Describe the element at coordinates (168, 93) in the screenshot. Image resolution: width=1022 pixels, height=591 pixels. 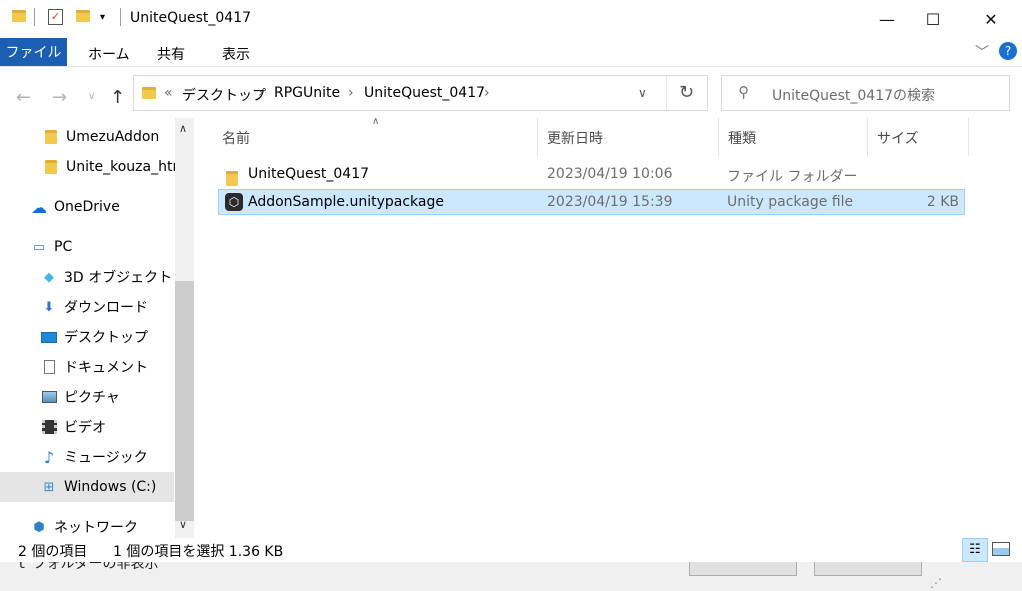
I see `overflow-chevron: «` at that location.